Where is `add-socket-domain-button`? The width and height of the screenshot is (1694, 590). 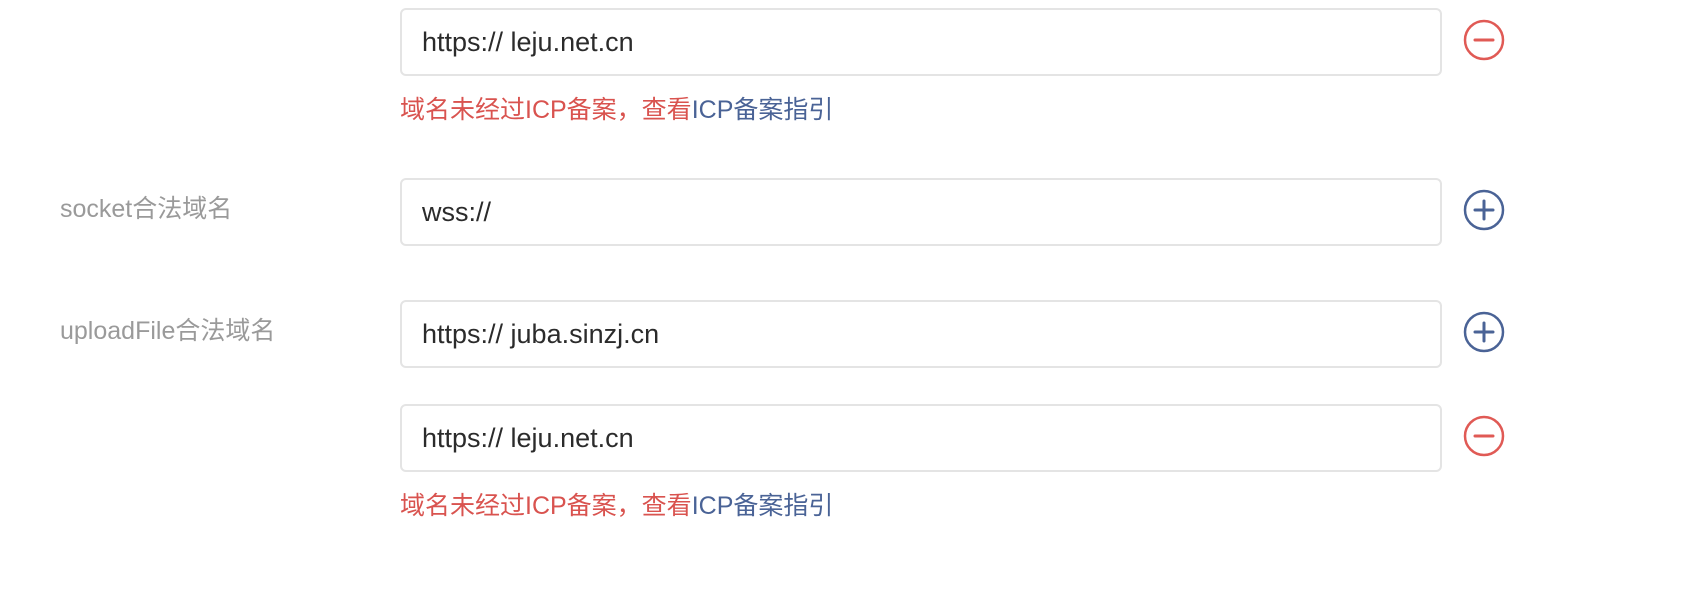 add-socket-domain-button is located at coordinates (1484, 210).